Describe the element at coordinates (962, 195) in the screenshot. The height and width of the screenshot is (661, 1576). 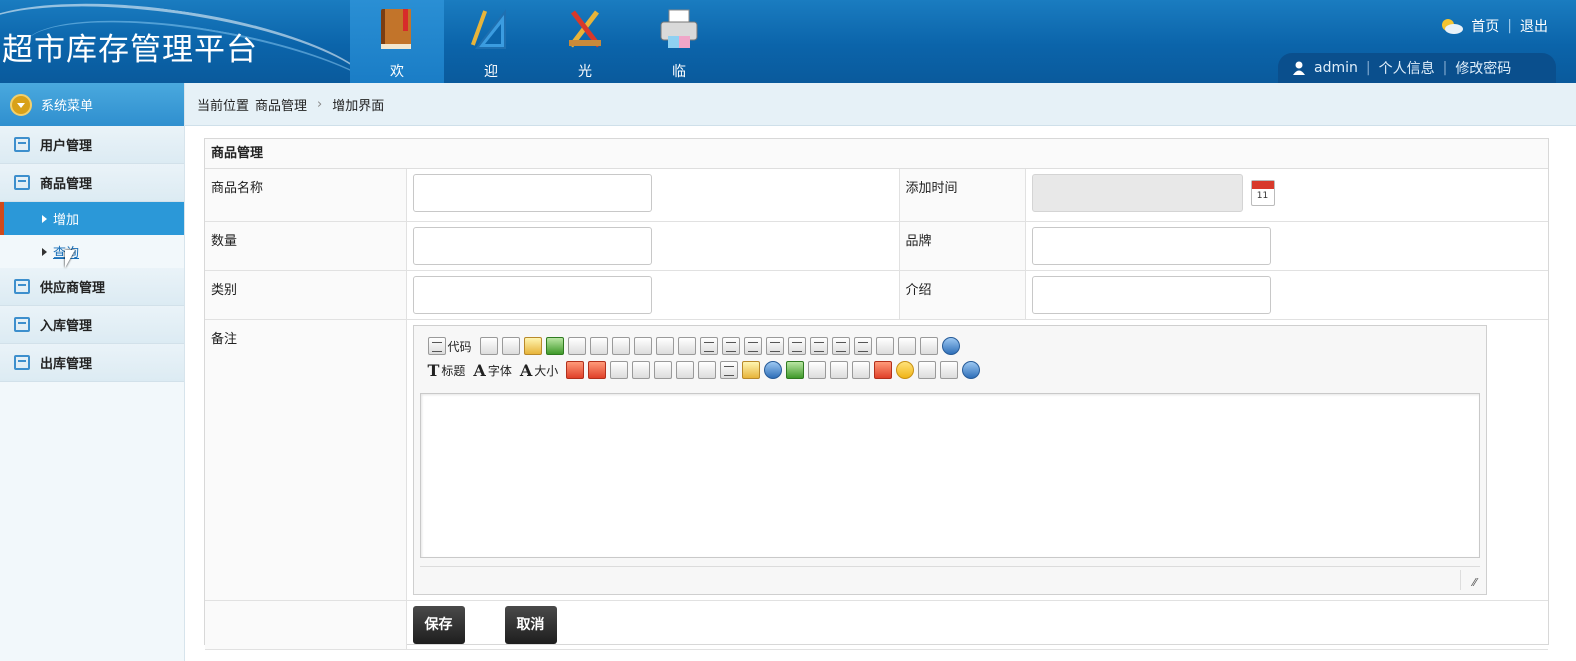
I see `field-label-time: 添加时间` at that location.